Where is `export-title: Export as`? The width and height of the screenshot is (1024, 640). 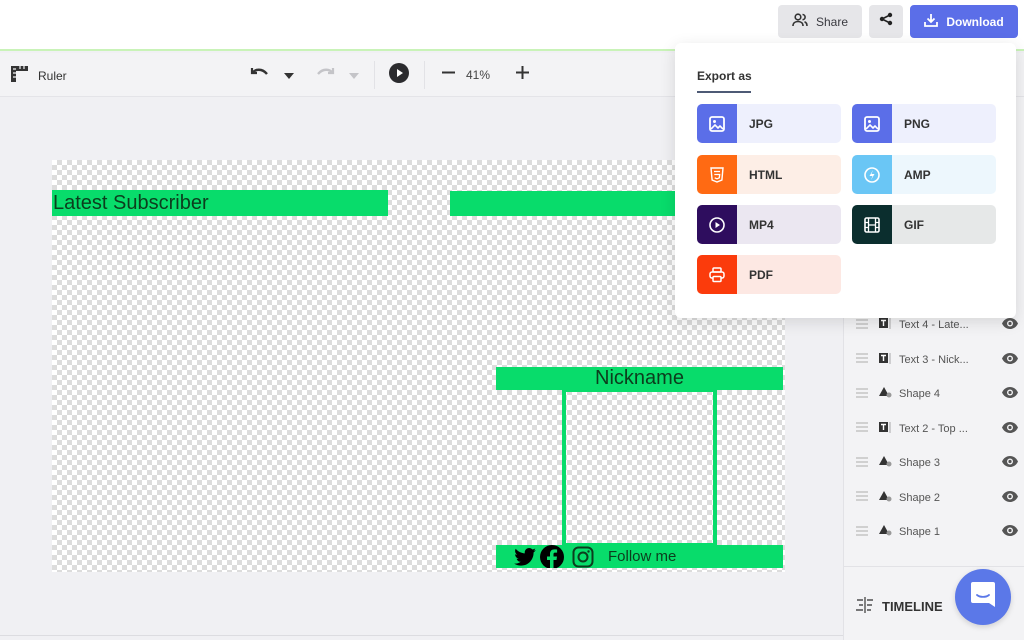
export-title: Export as is located at coordinates (724, 76).